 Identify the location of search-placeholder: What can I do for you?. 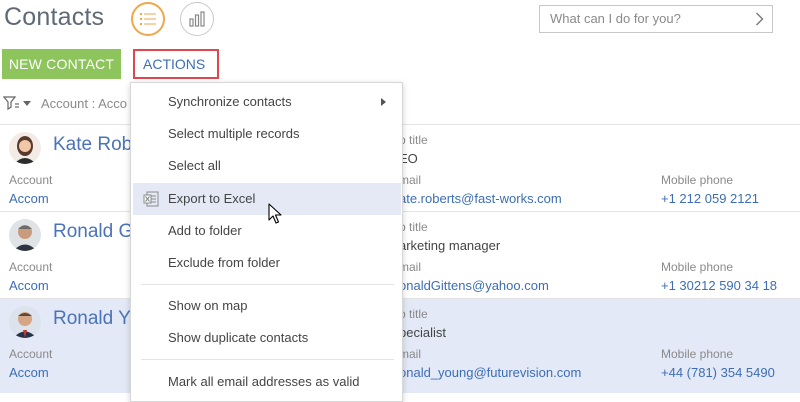
(615, 18).